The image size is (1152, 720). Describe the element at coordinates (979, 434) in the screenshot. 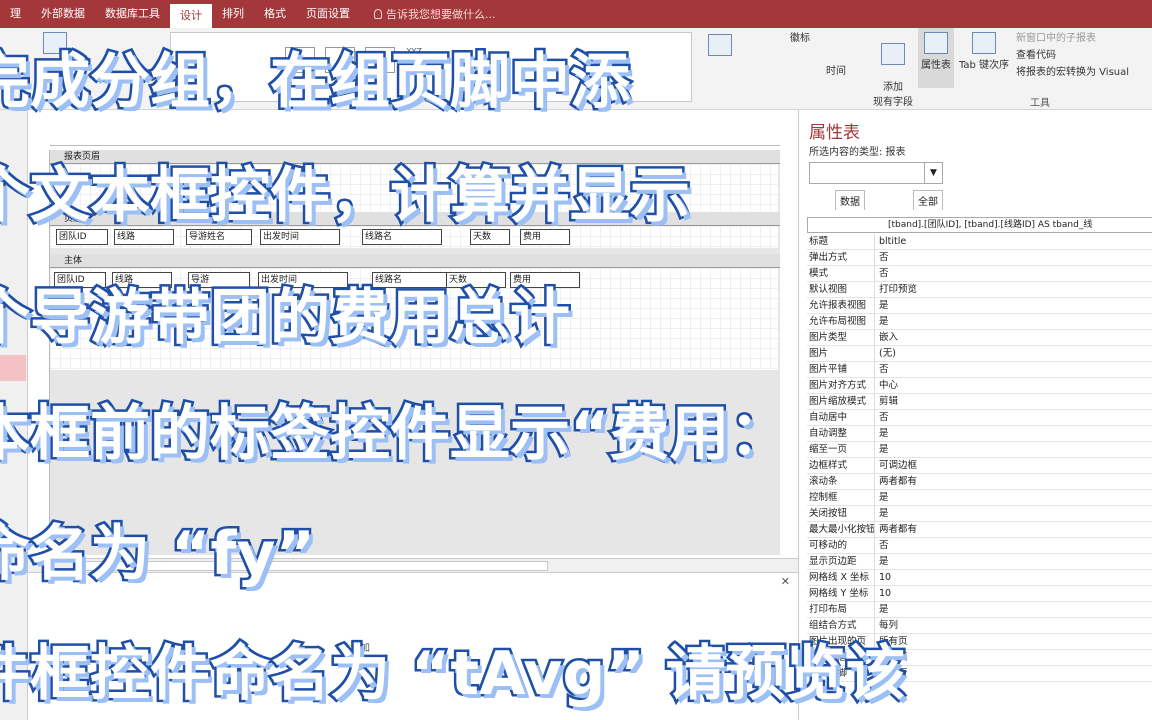

I see `property-row: 自动调整是` at that location.